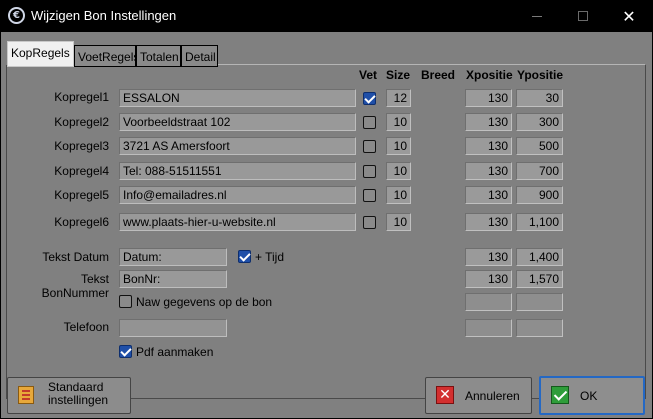 This screenshot has width=653, height=419. I want to click on maximize-button, so click(583, 16).